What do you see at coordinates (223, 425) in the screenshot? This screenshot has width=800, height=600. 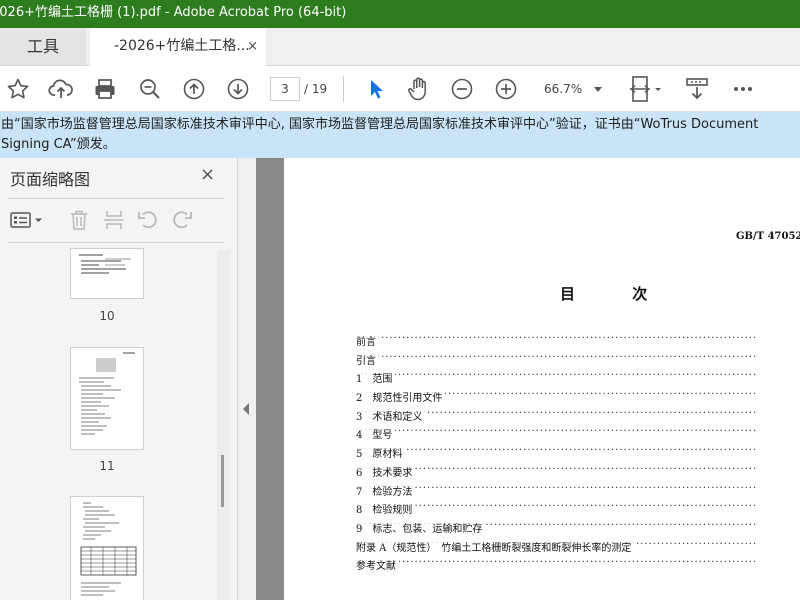 I see `thumbnail-scrollbar` at bounding box center [223, 425].